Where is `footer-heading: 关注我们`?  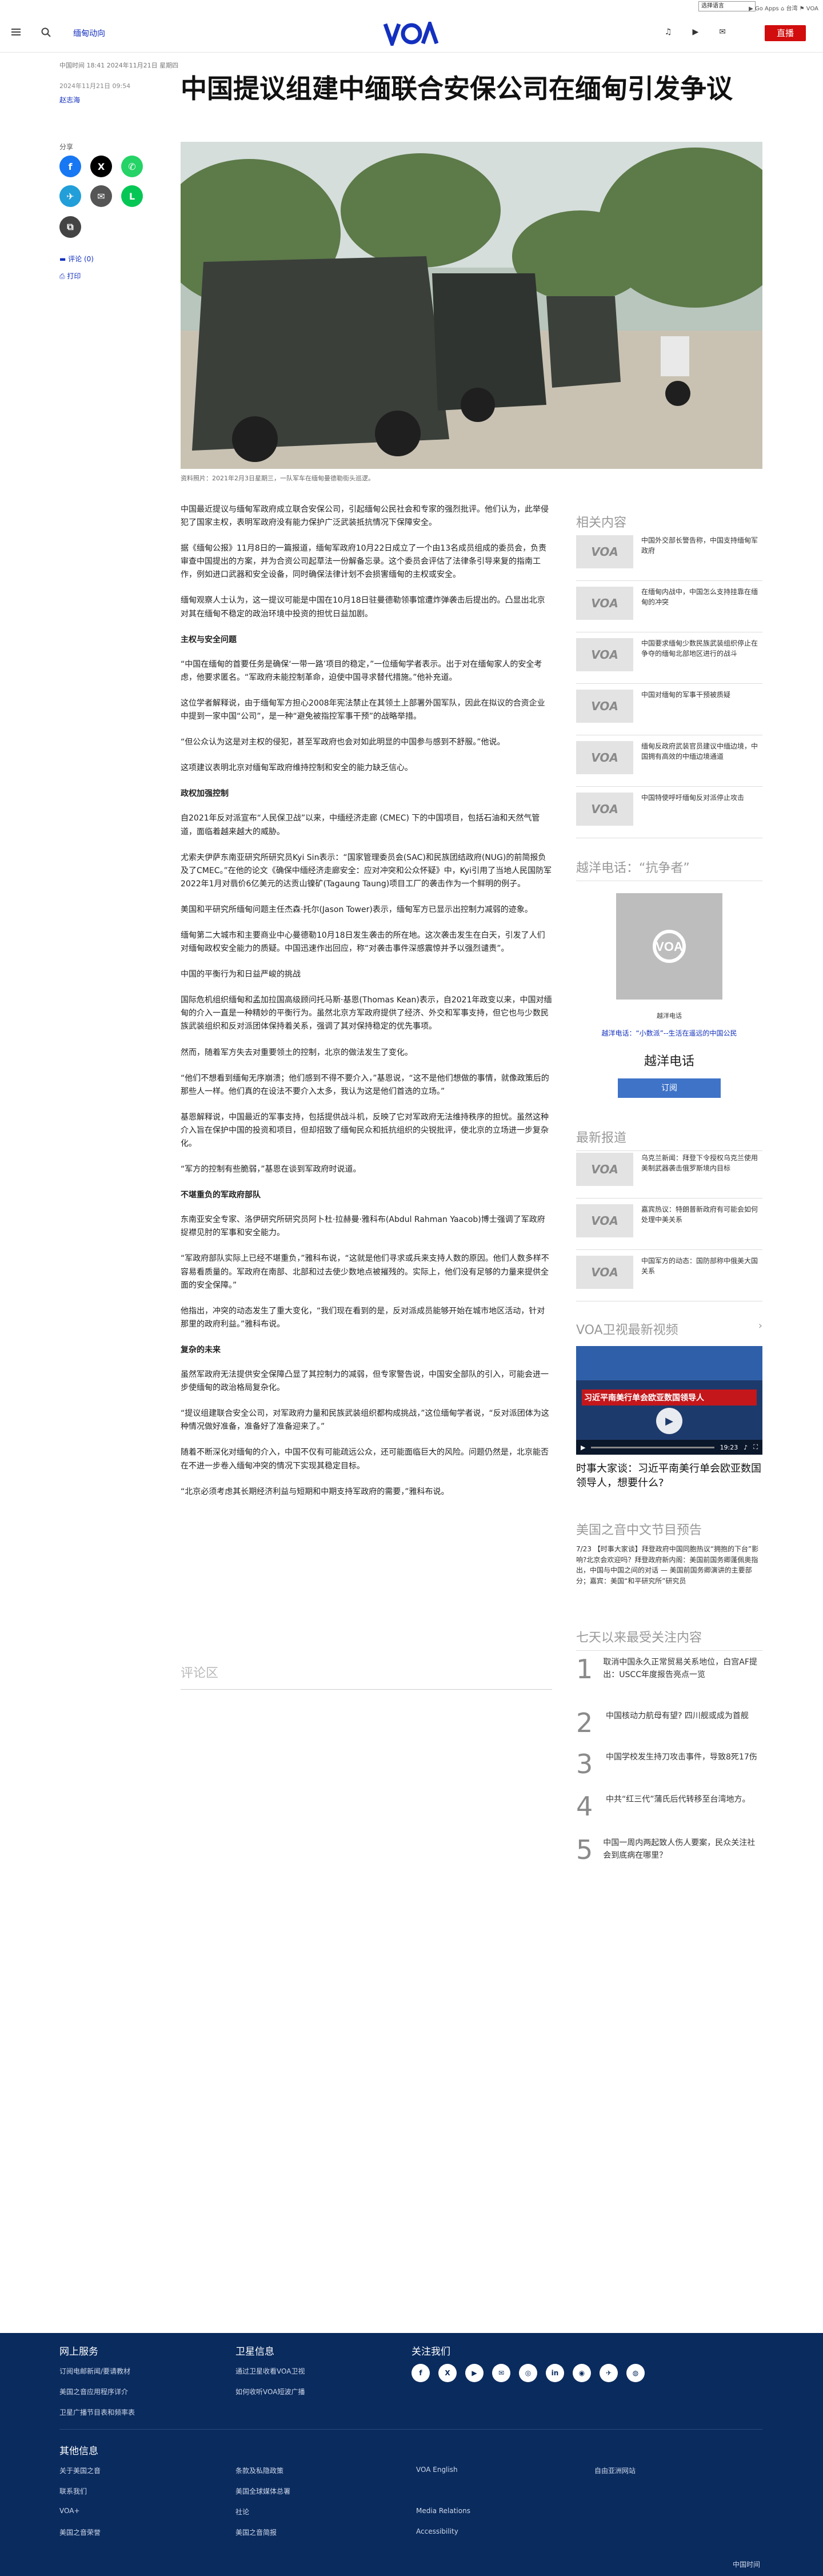
footer-heading: 关注我们 is located at coordinates (431, 2352).